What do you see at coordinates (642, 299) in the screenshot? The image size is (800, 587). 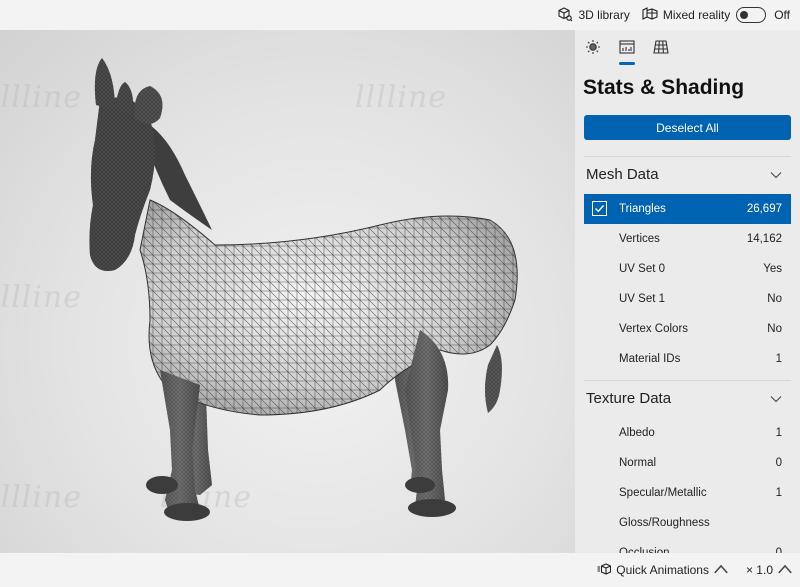 I see `row-label: UV Set 1` at bounding box center [642, 299].